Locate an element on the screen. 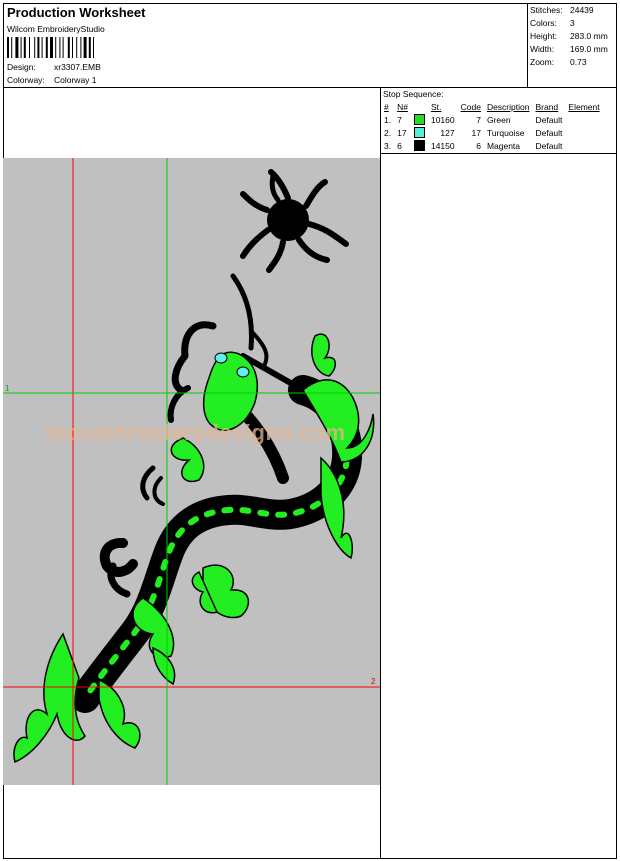  stat-colors: Colors: 3 is located at coordinates (552, 23).